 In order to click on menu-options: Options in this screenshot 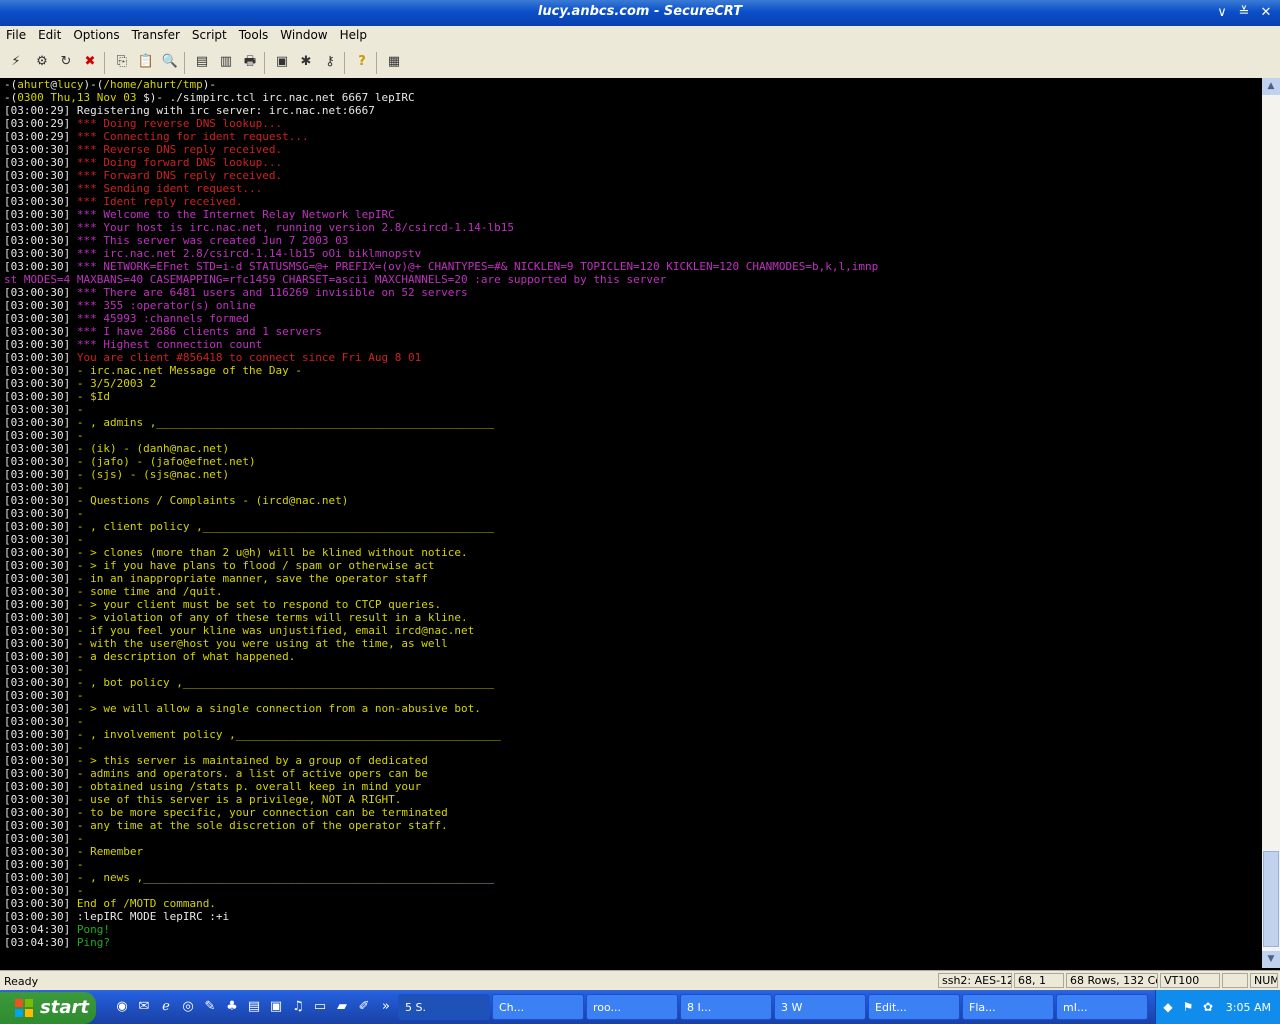, I will do `click(96, 34)`.